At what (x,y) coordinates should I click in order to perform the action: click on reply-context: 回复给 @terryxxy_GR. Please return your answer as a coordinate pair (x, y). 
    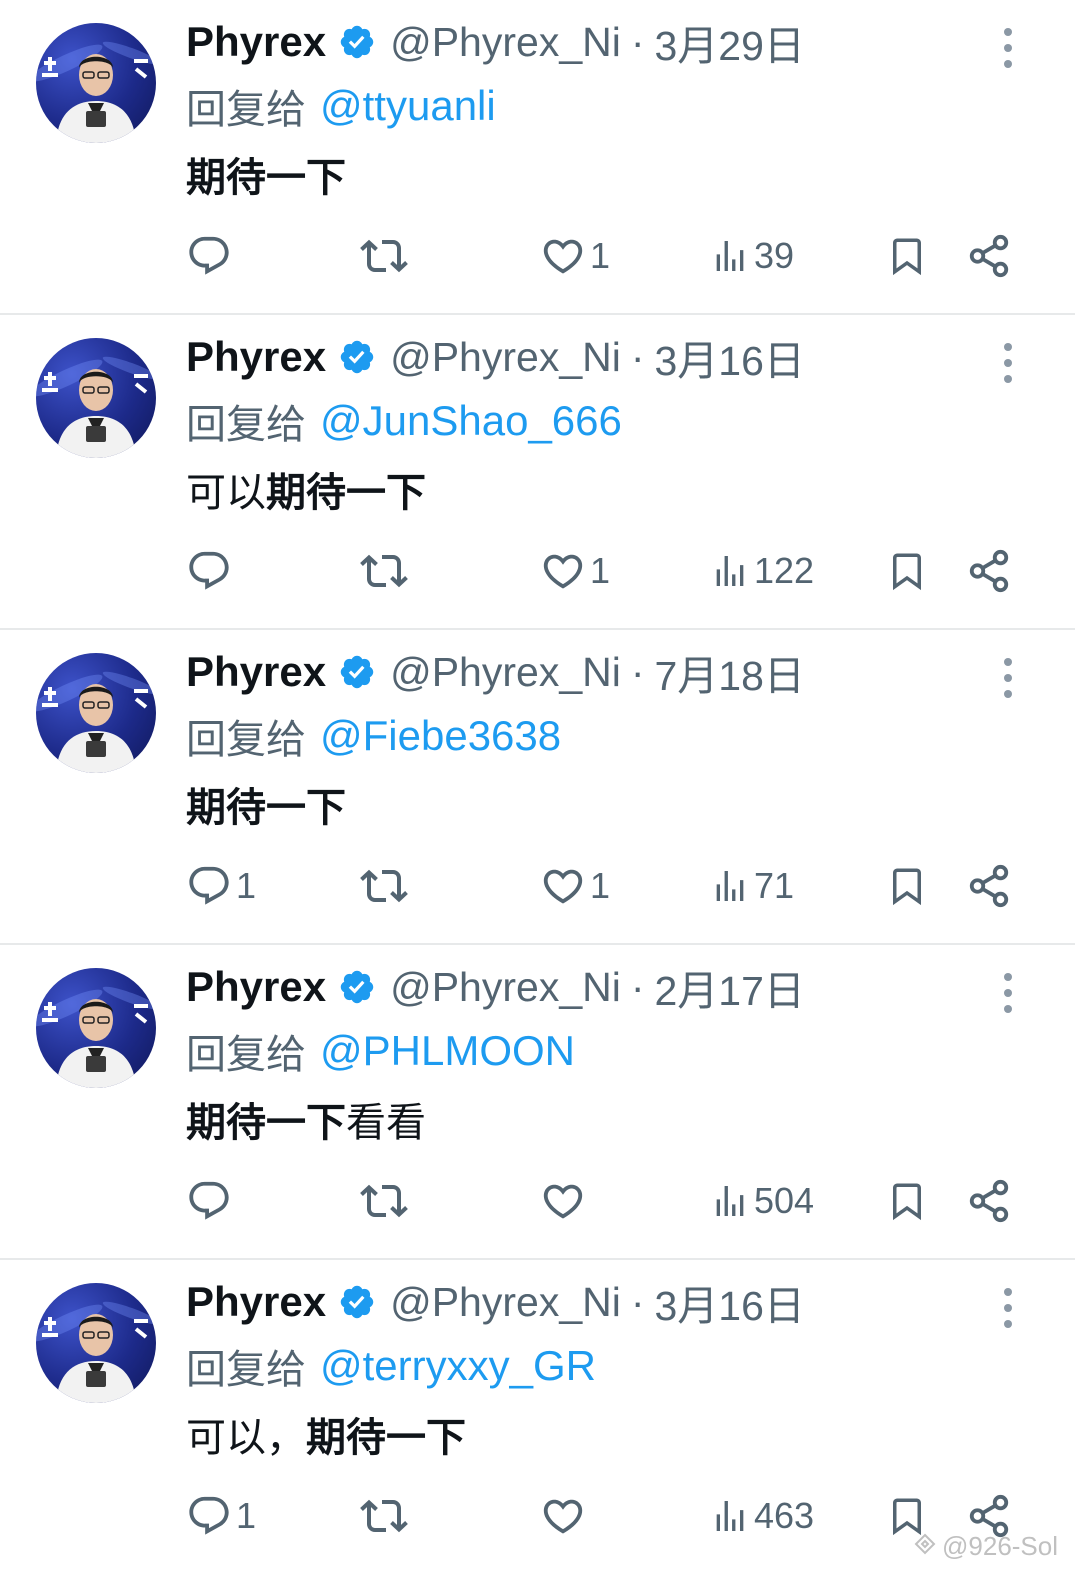
    Looking at the image, I should click on (391, 1366).